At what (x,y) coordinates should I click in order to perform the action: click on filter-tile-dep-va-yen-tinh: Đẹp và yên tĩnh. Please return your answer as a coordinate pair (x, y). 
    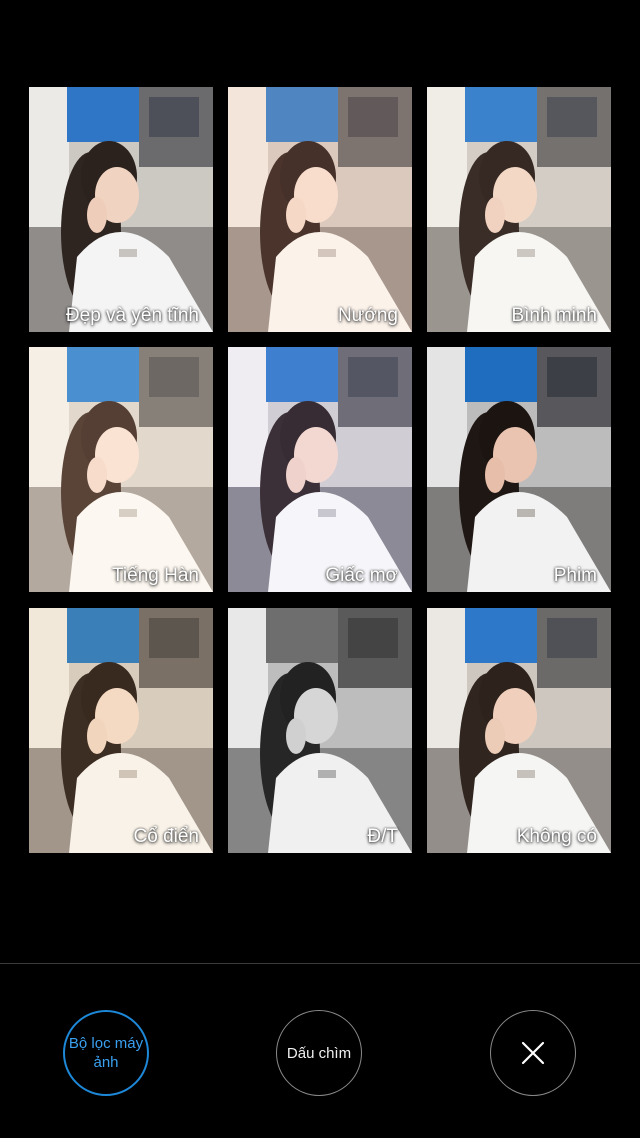
    Looking at the image, I should click on (121, 209).